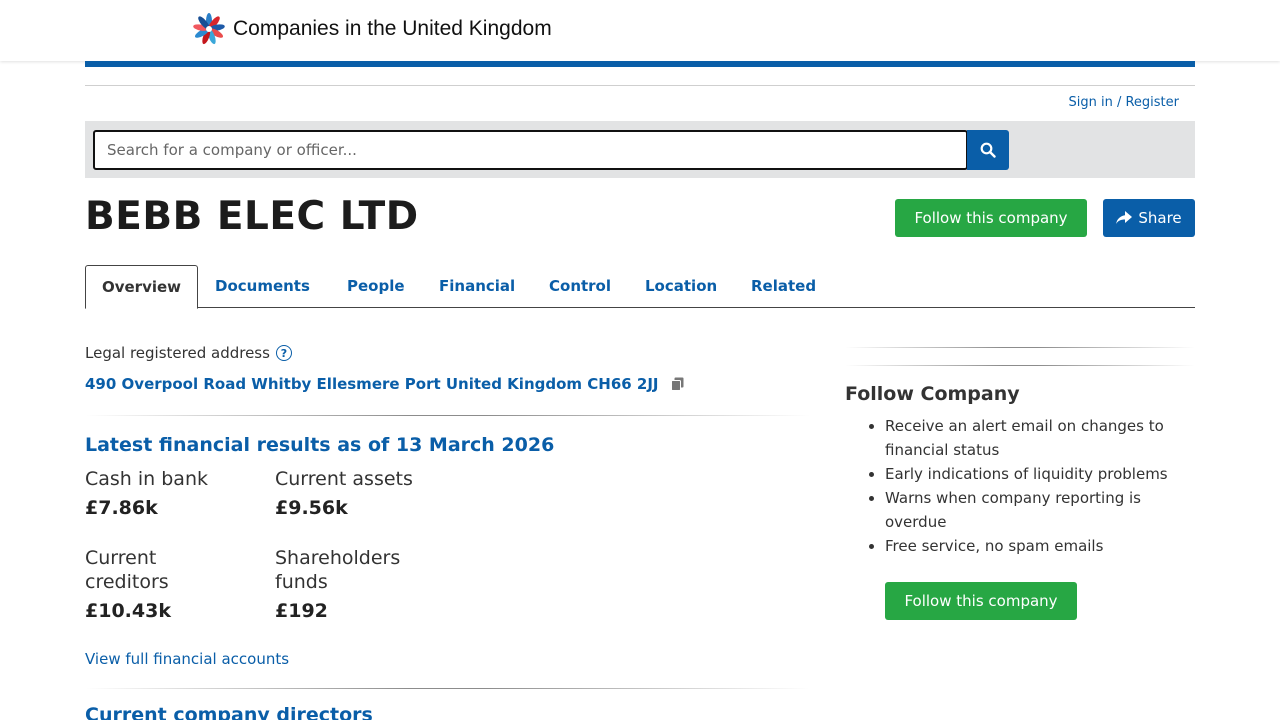 Image resolution: width=1280 pixels, height=720 pixels. I want to click on tab-related: Related, so click(783, 286).